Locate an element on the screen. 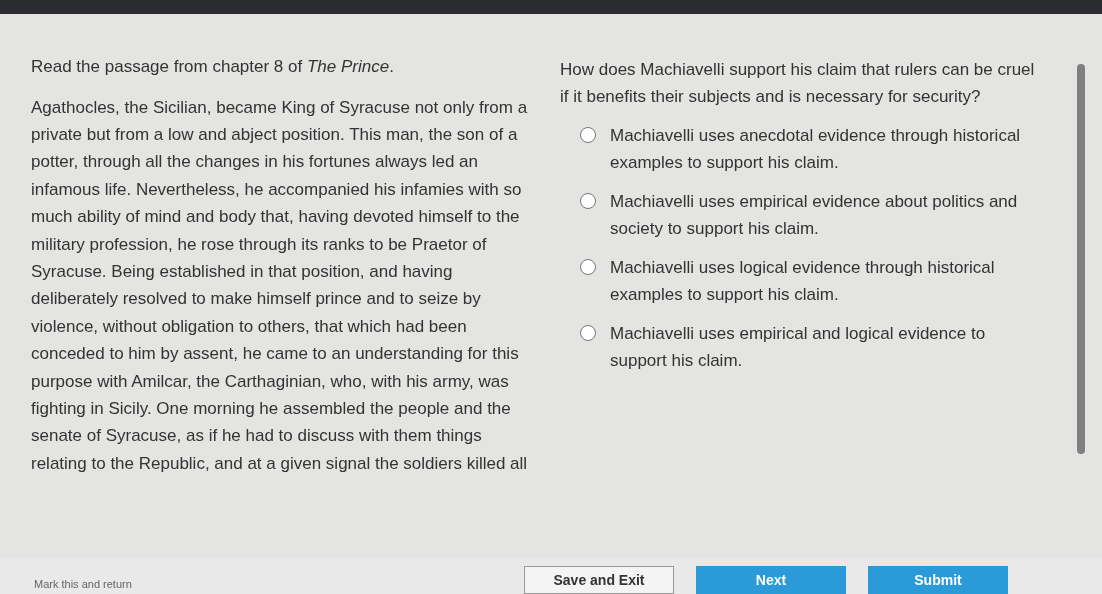 The width and height of the screenshot is (1102, 594). option-text: Machiavelli uses empirical evidence about politics and society to support his claim. is located at coordinates (825, 215).